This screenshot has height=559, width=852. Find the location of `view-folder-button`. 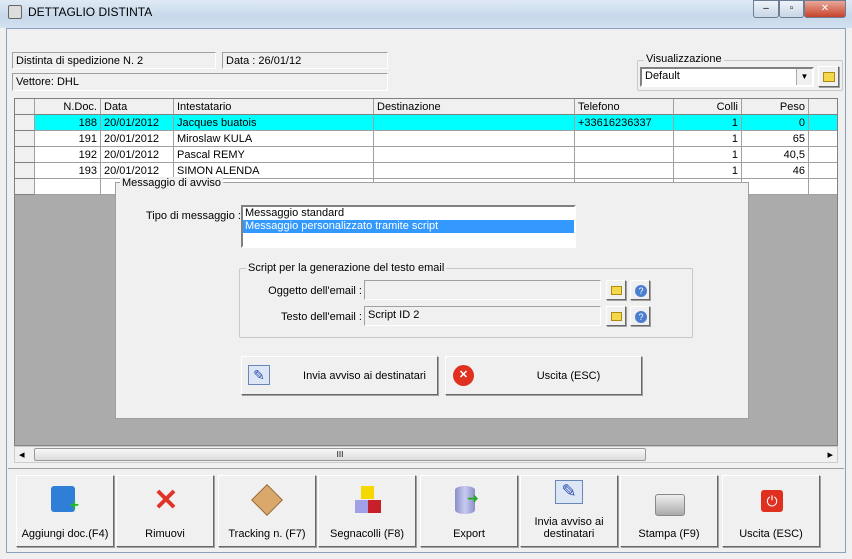

view-folder-button is located at coordinates (828, 76).